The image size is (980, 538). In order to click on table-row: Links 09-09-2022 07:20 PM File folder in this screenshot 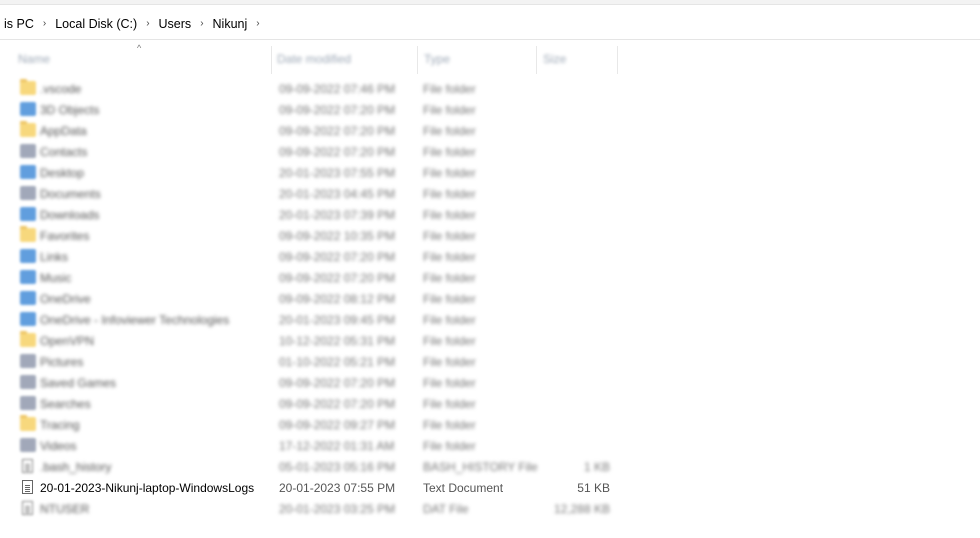, I will do `click(320, 256)`.